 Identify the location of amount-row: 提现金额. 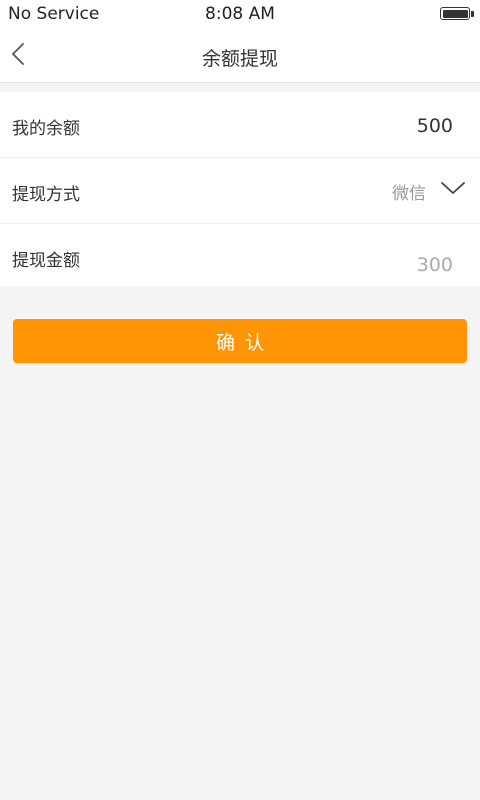
(240, 255).